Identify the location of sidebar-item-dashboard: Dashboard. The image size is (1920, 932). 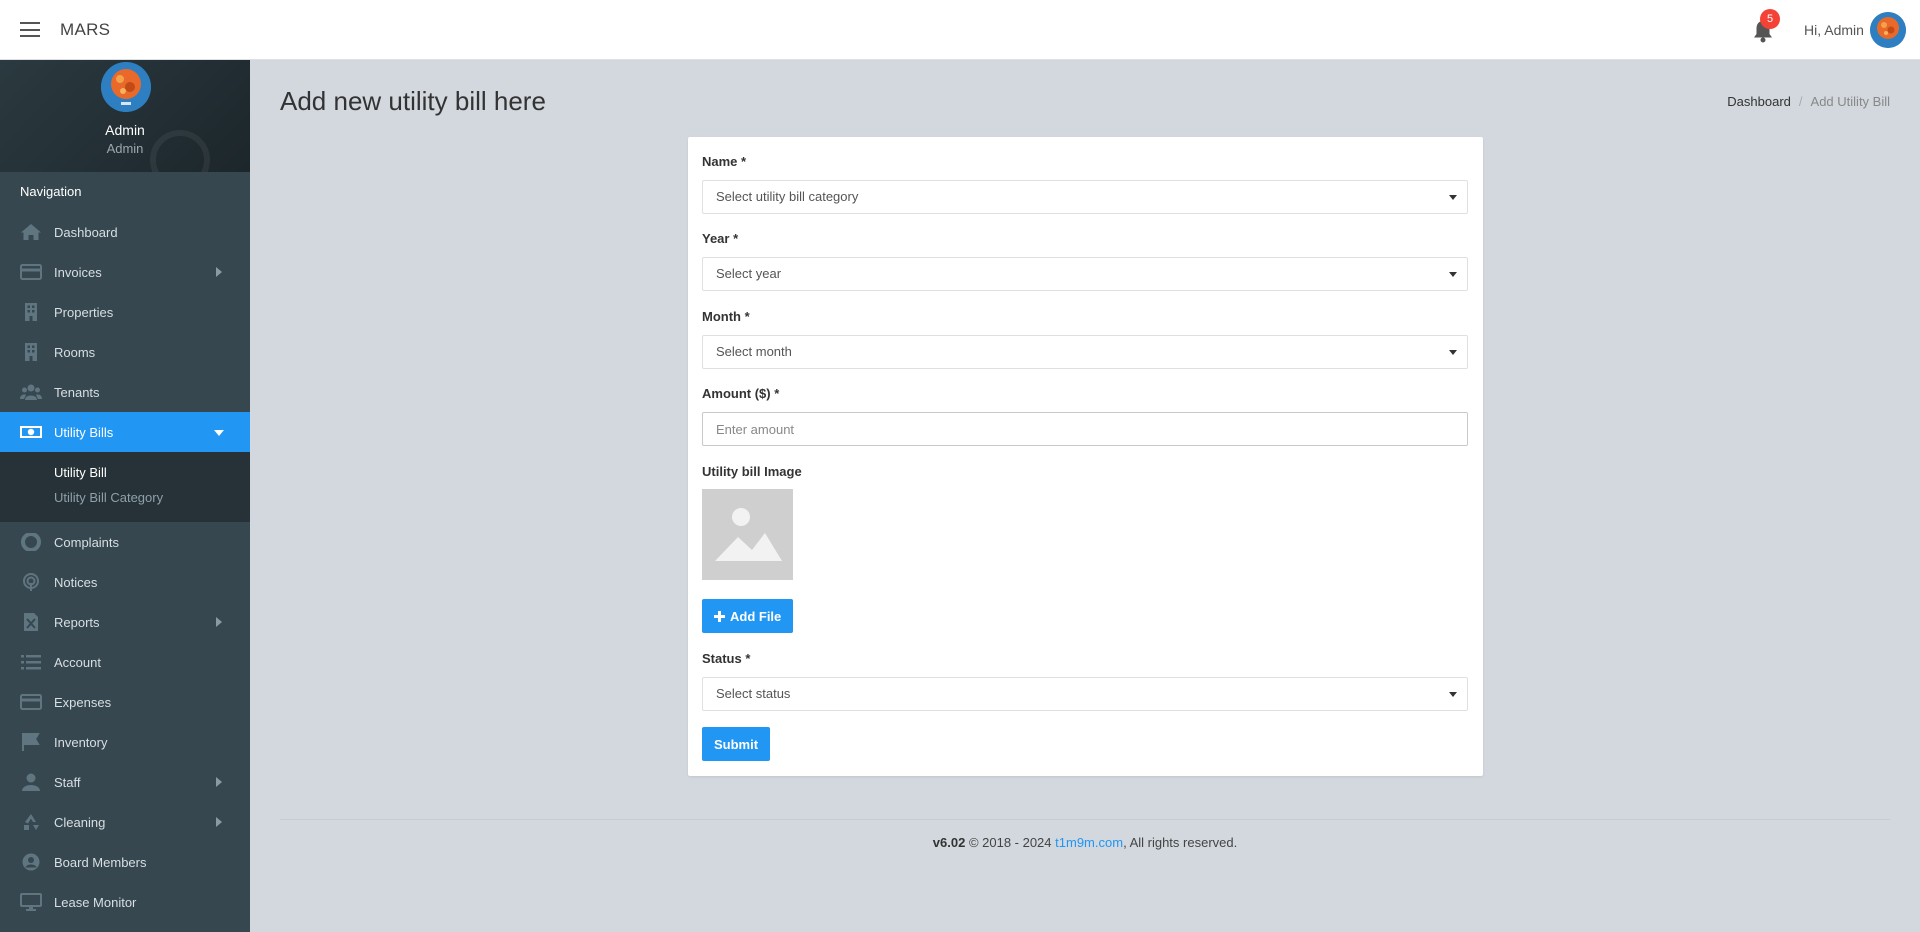
(125, 232).